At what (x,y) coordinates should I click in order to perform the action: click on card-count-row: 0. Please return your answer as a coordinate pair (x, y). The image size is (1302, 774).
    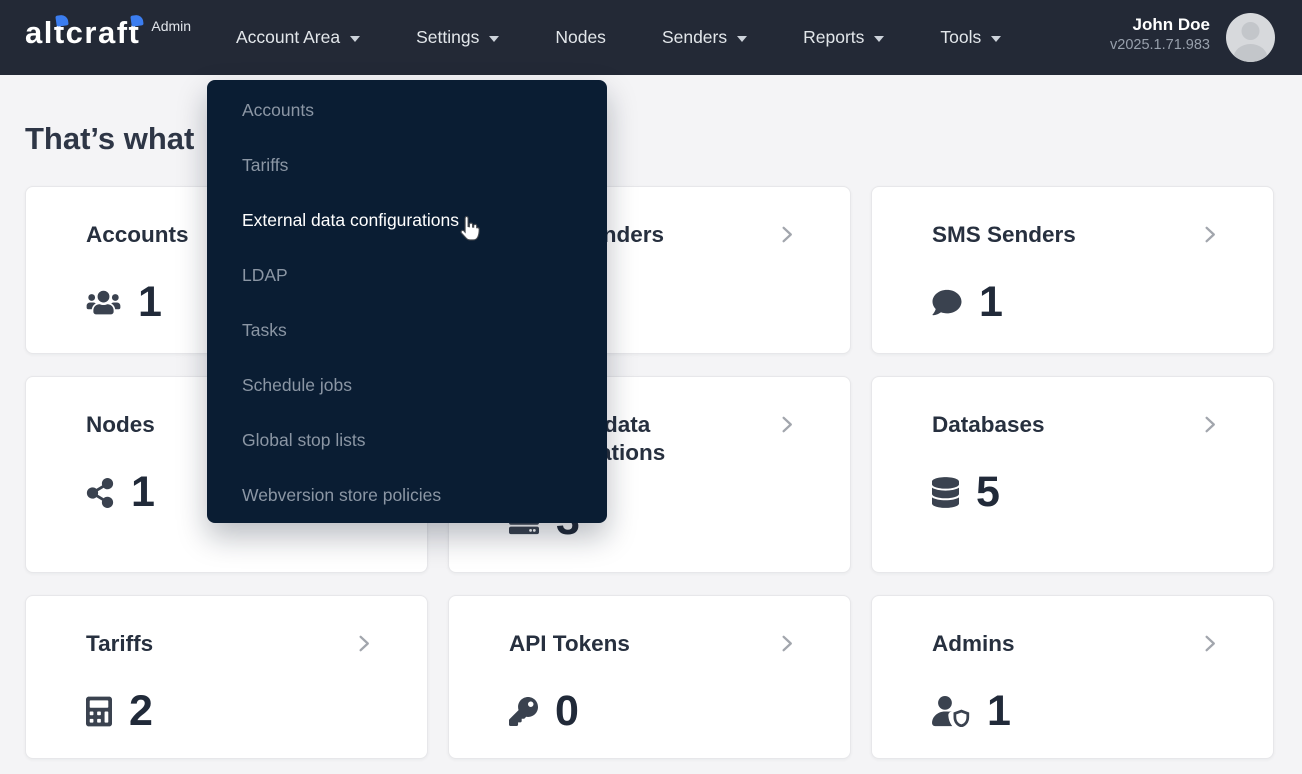
    Looking at the image, I should click on (649, 711).